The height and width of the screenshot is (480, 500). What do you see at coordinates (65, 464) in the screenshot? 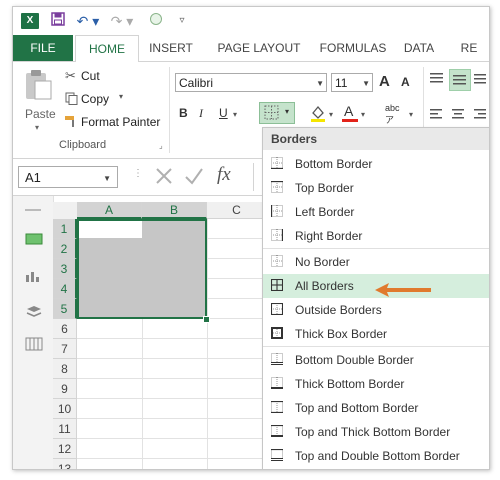
I see `row-header: 13` at bounding box center [65, 464].